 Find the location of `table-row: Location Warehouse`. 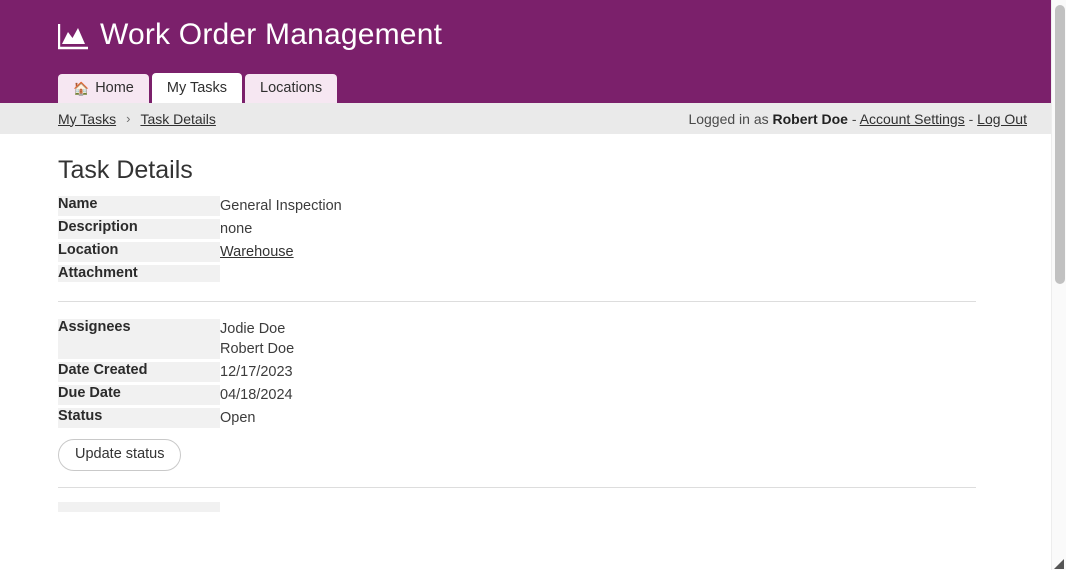

table-row: Location Warehouse is located at coordinates (517, 252).